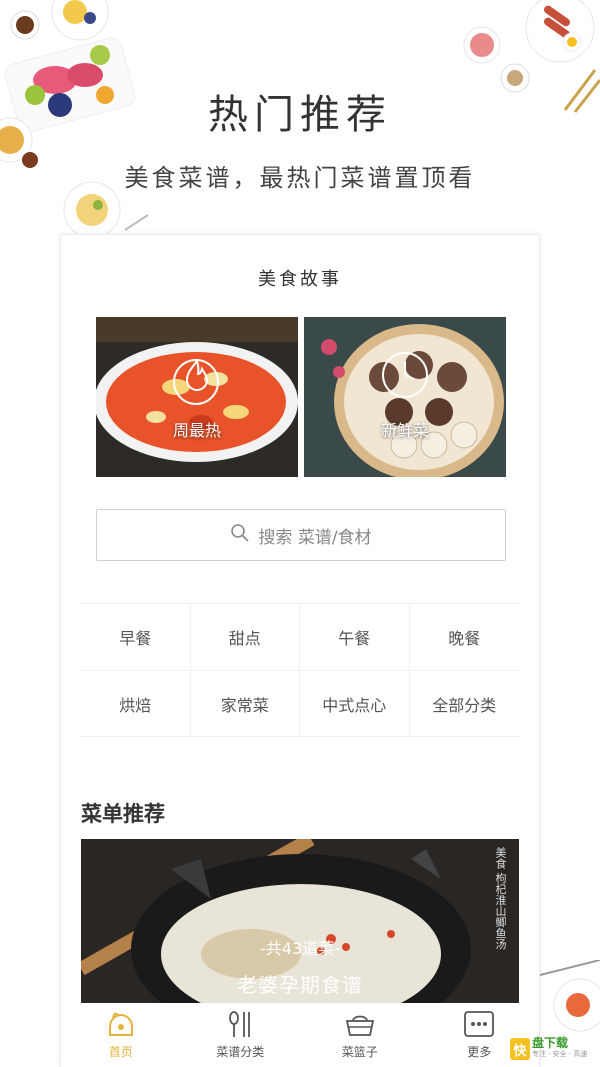  I want to click on search-placeholder: 搜索 菜谱/食材, so click(315, 537).